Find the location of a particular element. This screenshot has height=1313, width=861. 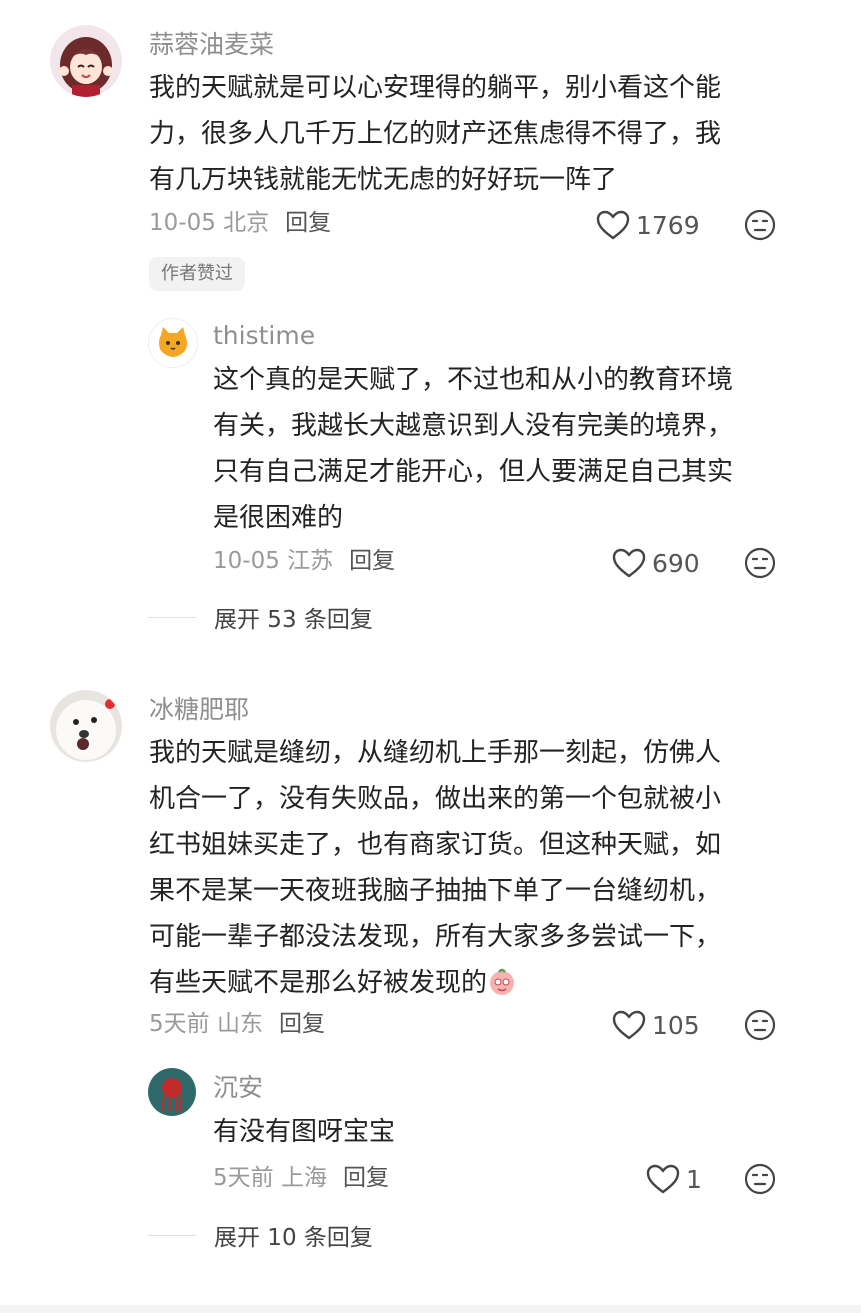

like-count: 105 is located at coordinates (676, 1025).